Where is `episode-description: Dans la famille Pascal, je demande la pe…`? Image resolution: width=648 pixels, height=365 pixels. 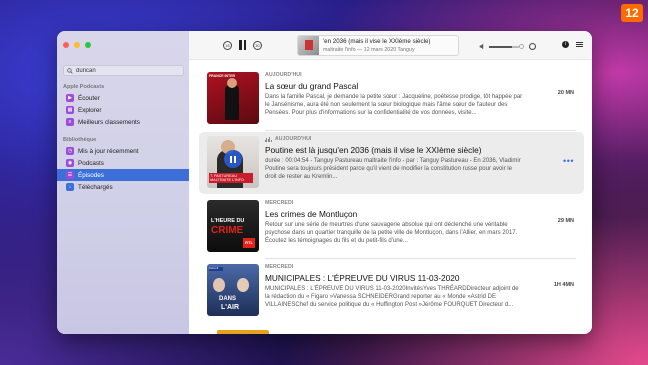
episode-description: Dans la famille Pascal, je demande la pe… is located at coordinates (394, 105).